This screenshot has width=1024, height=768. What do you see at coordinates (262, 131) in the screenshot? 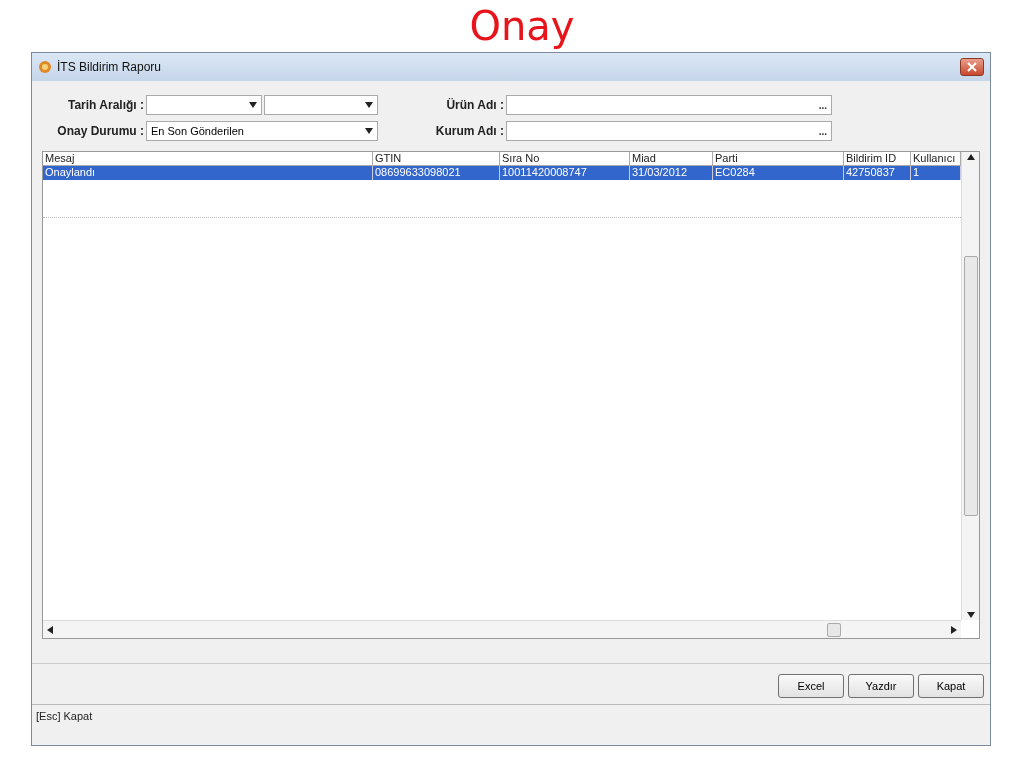
I see `status-dropdown: En Son Gönderilen` at bounding box center [262, 131].